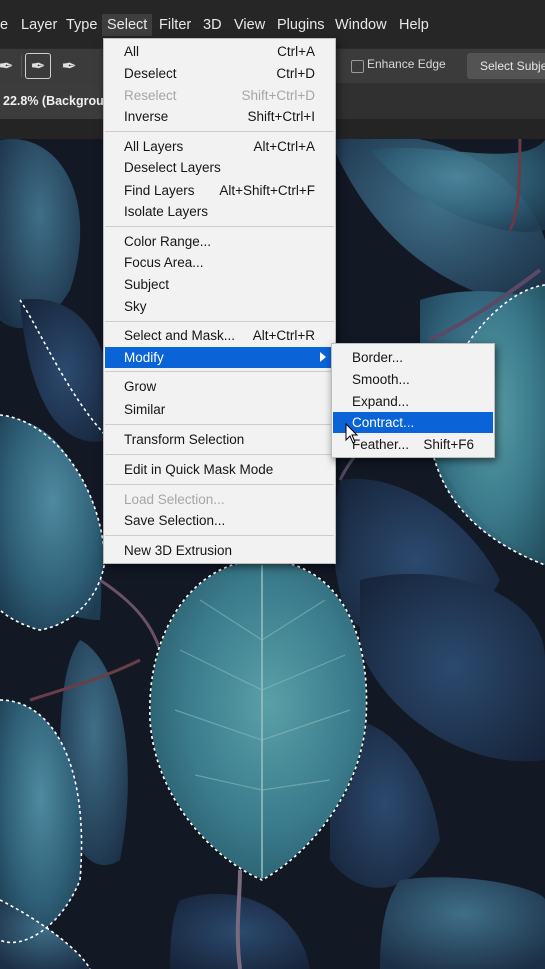  Describe the element at coordinates (323, 357) in the screenshot. I see `submenu-arrow-icon` at that location.